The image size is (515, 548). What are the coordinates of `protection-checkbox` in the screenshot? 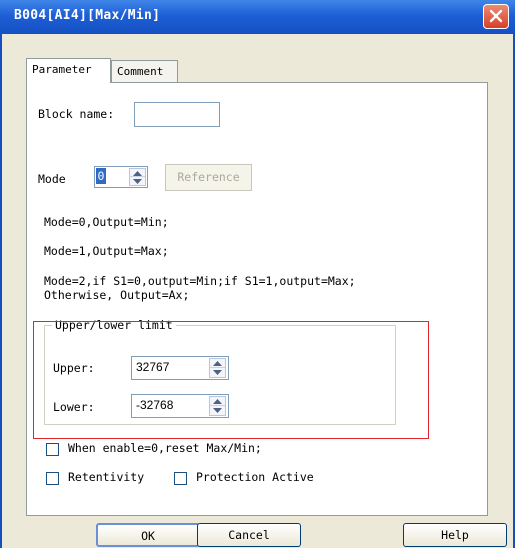 It's located at (180, 478).